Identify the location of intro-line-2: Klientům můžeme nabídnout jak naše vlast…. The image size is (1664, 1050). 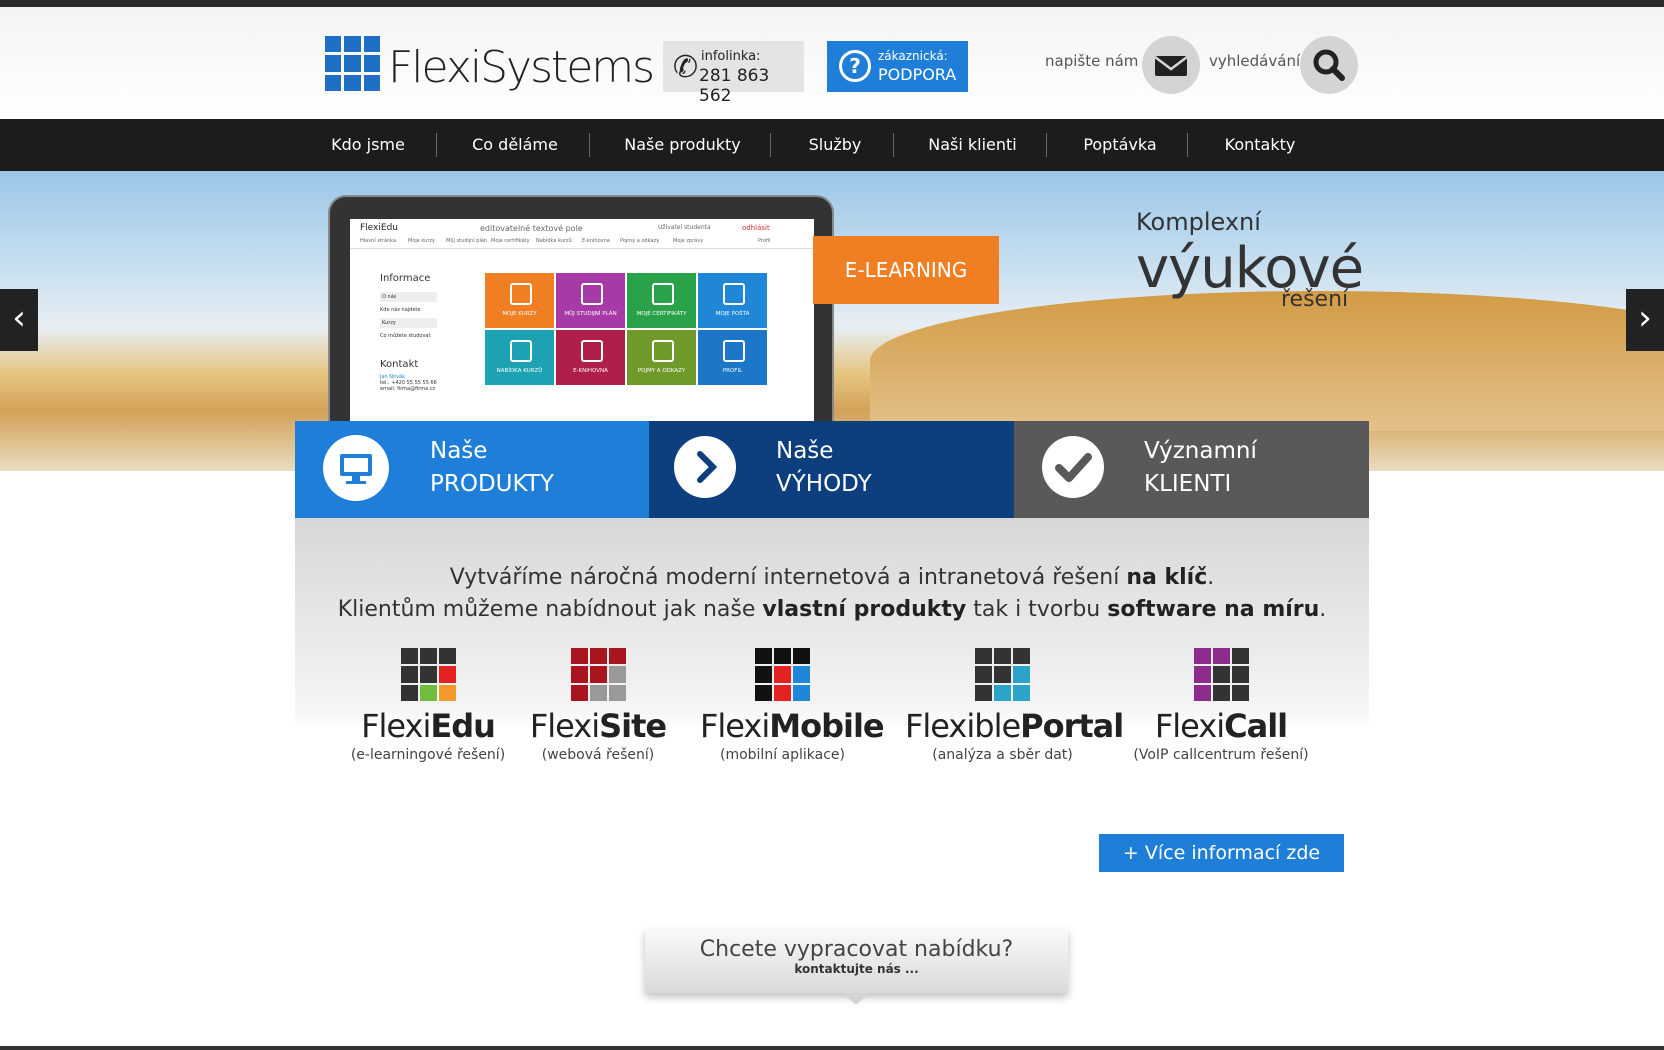
(832, 609).